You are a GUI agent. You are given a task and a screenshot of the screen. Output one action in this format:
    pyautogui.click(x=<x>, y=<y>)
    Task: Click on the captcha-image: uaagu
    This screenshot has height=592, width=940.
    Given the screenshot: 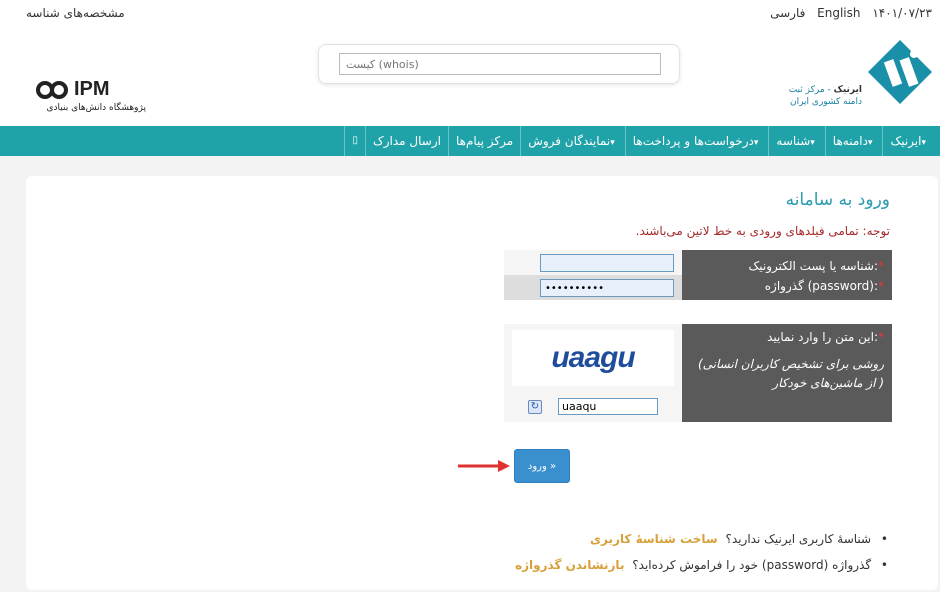 What is the action you would take?
    pyautogui.click(x=593, y=358)
    